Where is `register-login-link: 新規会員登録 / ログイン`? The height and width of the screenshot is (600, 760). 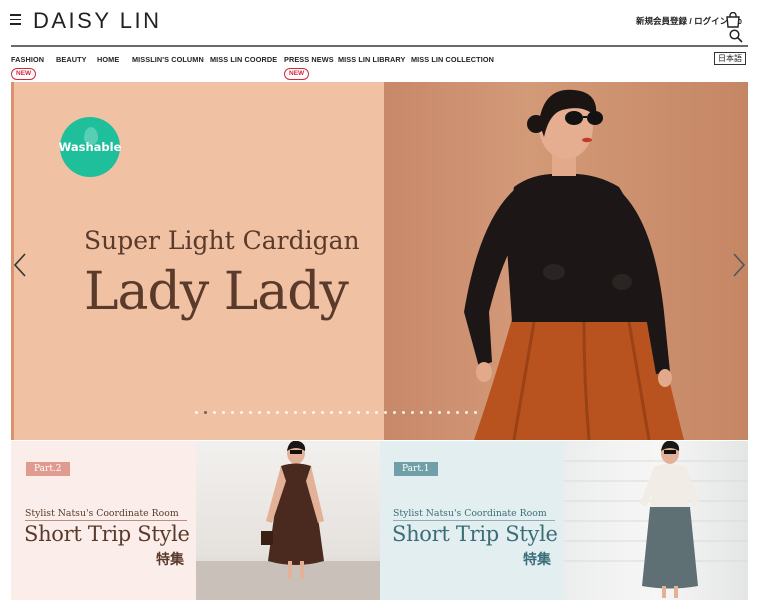
register-login-link: 新規会員登録 / ログイン is located at coordinates (682, 21).